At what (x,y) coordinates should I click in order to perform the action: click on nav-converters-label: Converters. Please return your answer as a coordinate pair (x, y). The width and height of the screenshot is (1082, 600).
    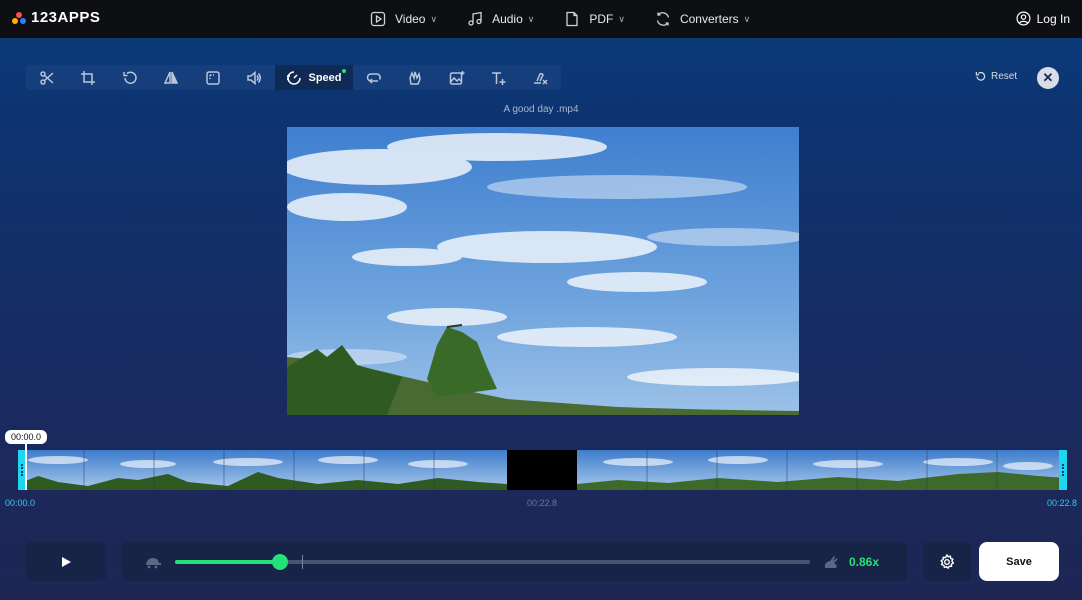
    Looking at the image, I should click on (709, 19).